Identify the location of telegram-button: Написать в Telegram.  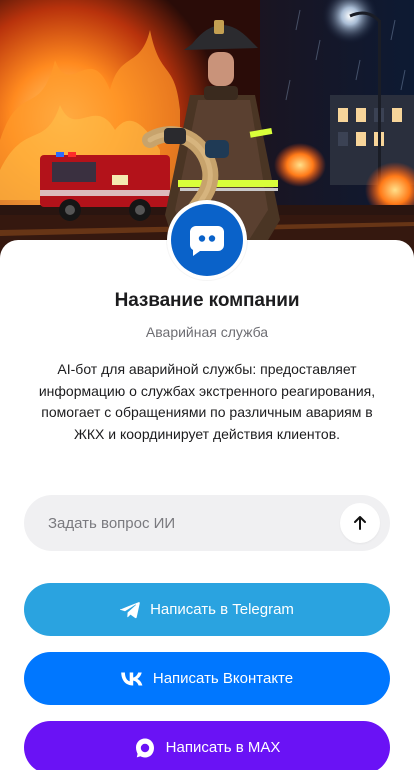
(207, 609).